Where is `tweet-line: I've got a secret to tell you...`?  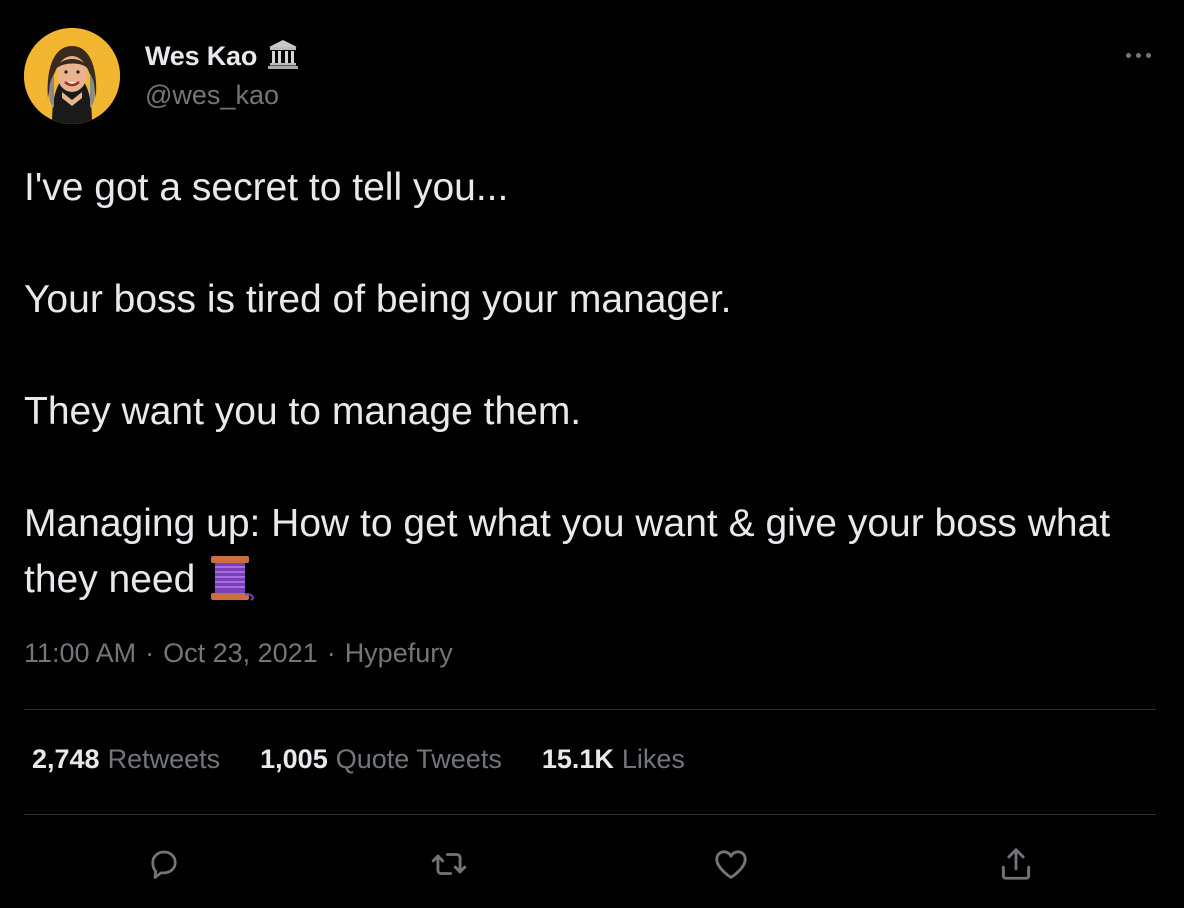 tweet-line: I've got a secret to tell you... is located at coordinates (266, 187).